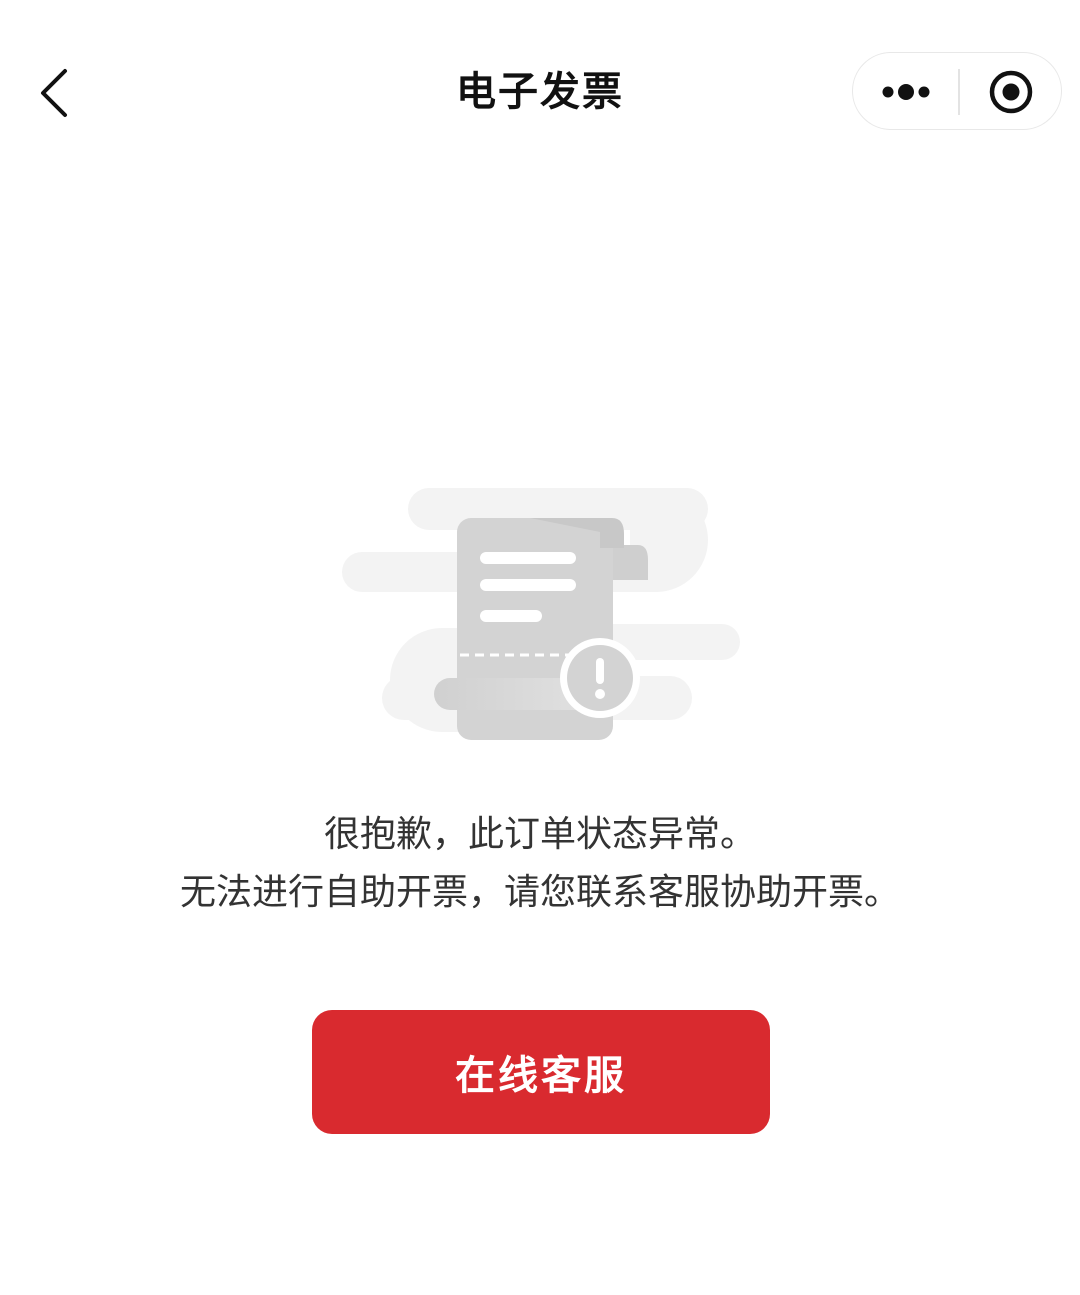  What do you see at coordinates (541, 1072) in the screenshot?
I see `online-customer-service-button: 在线客服` at bounding box center [541, 1072].